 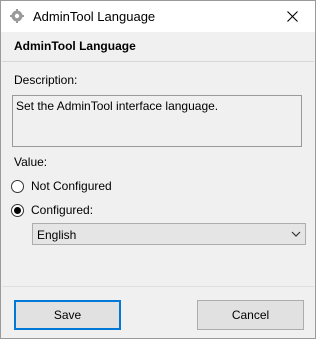 I want to click on language-select: English, so click(x=169, y=234).